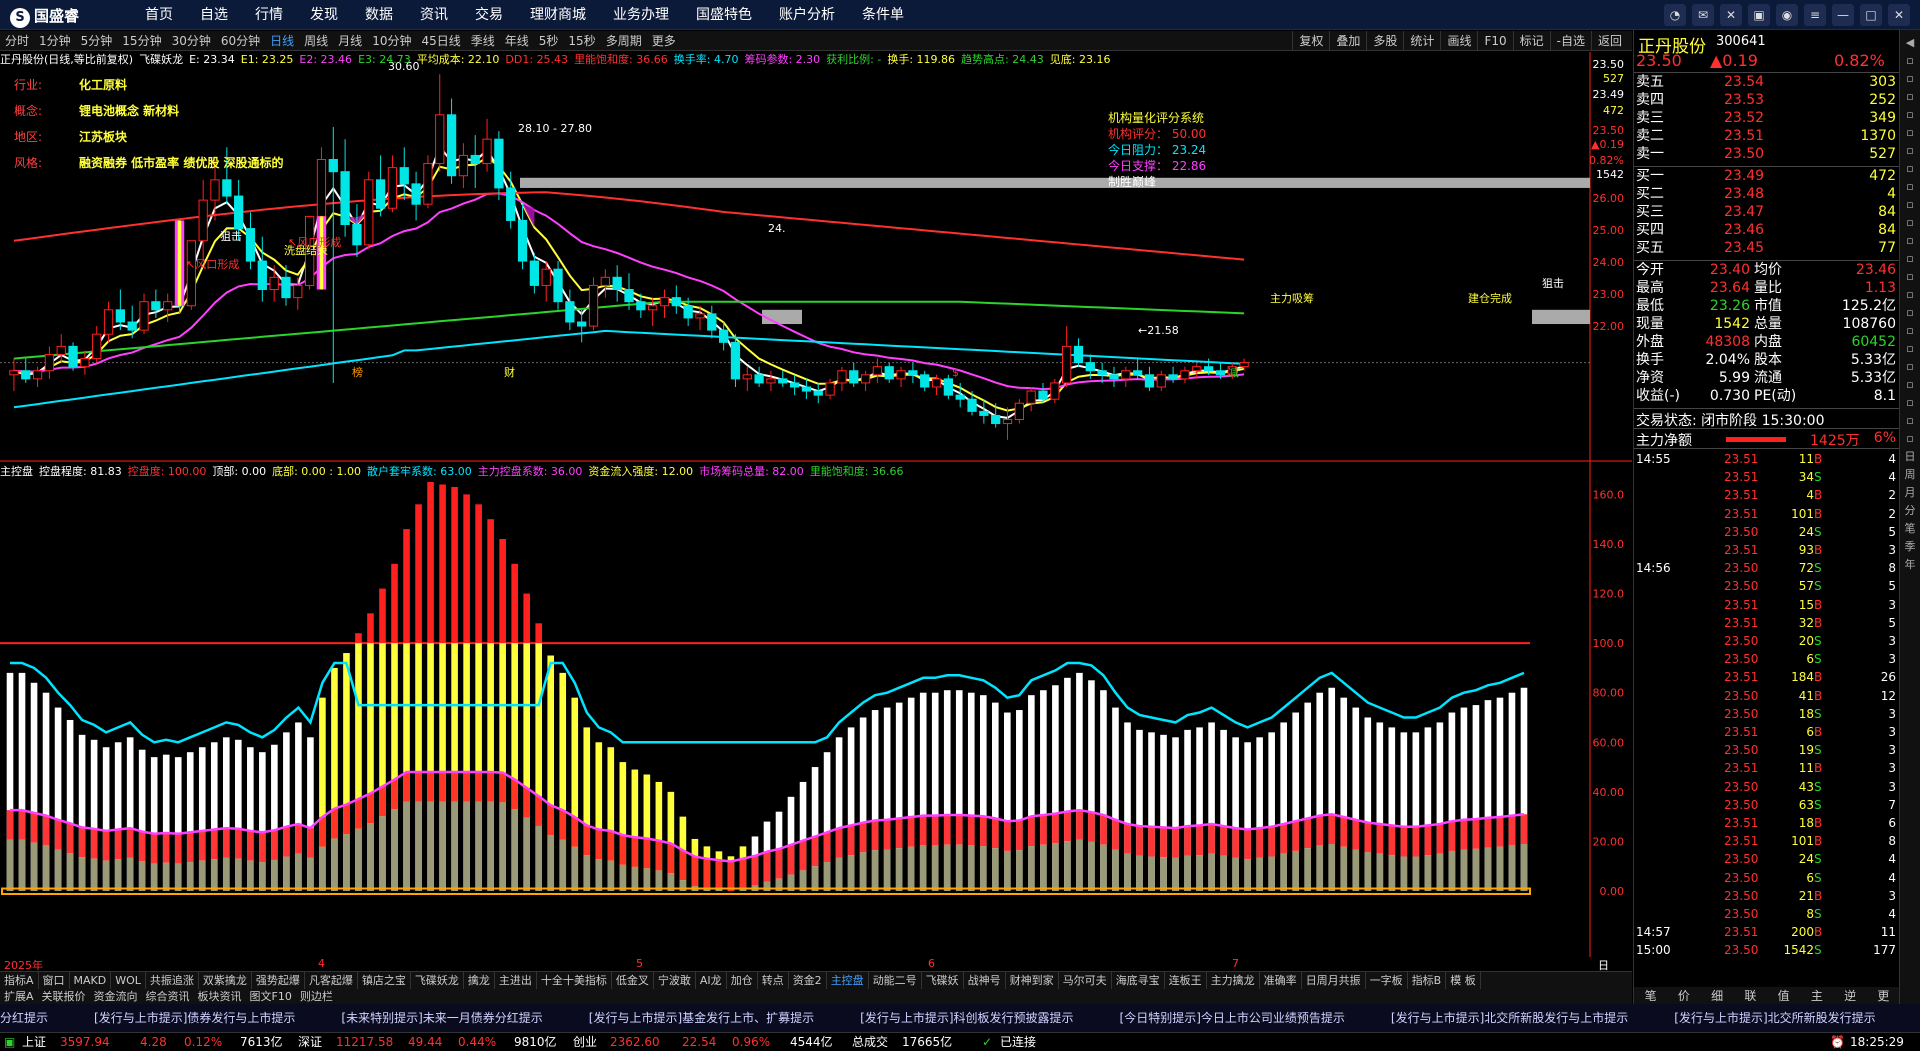 This screenshot has height=1051, width=1920. What do you see at coordinates (701, 1018) in the screenshot?
I see `news-item: [发行与上市提示]基金发行上市、扩募提示` at bounding box center [701, 1018].